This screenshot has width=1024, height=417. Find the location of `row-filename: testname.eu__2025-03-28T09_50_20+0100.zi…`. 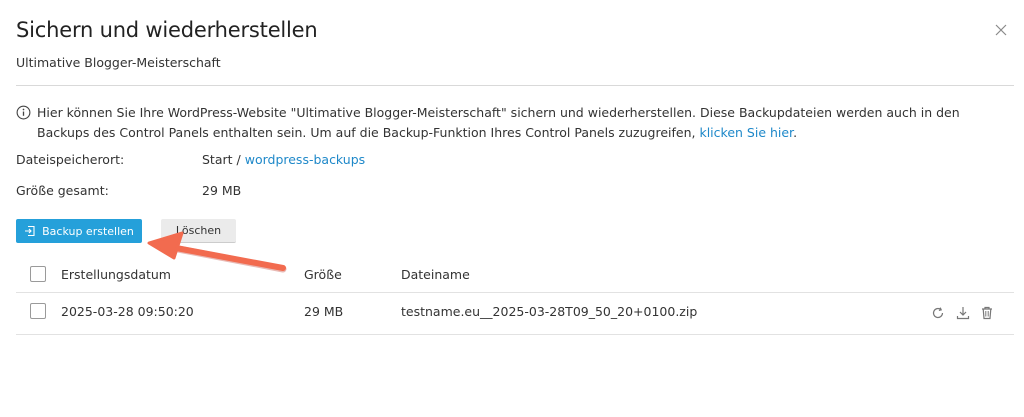

row-filename: testname.eu__2025-03-28T09_50_20+0100.zi… is located at coordinates (549, 311).